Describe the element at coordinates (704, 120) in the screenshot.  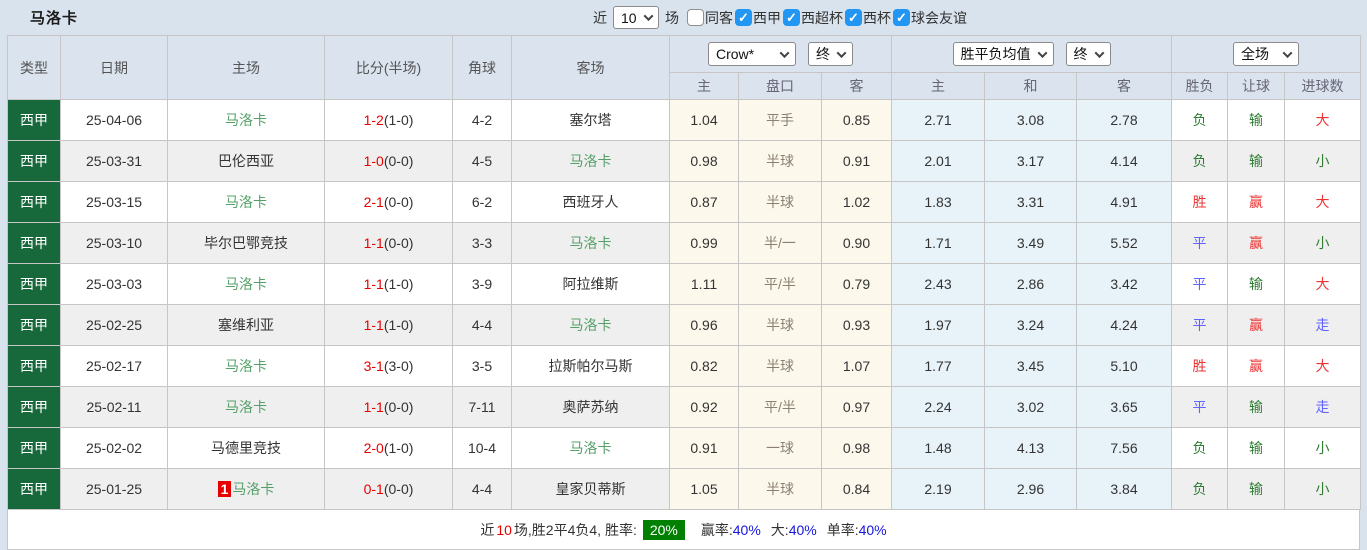
I see `handicap-home-odds: 1.04` at that location.